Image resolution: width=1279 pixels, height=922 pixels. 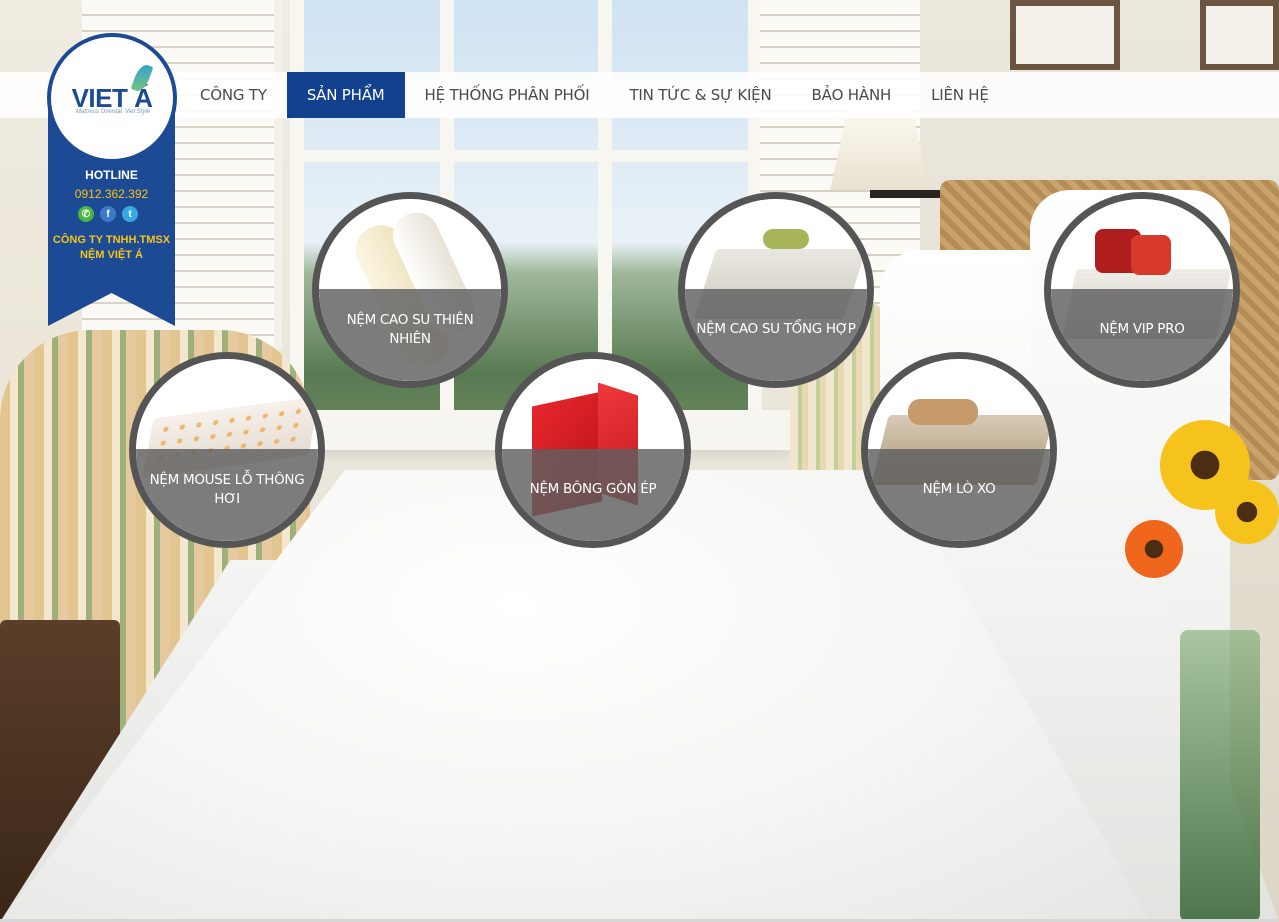 I want to click on social-links: ✆ f t, so click(x=108, y=214).